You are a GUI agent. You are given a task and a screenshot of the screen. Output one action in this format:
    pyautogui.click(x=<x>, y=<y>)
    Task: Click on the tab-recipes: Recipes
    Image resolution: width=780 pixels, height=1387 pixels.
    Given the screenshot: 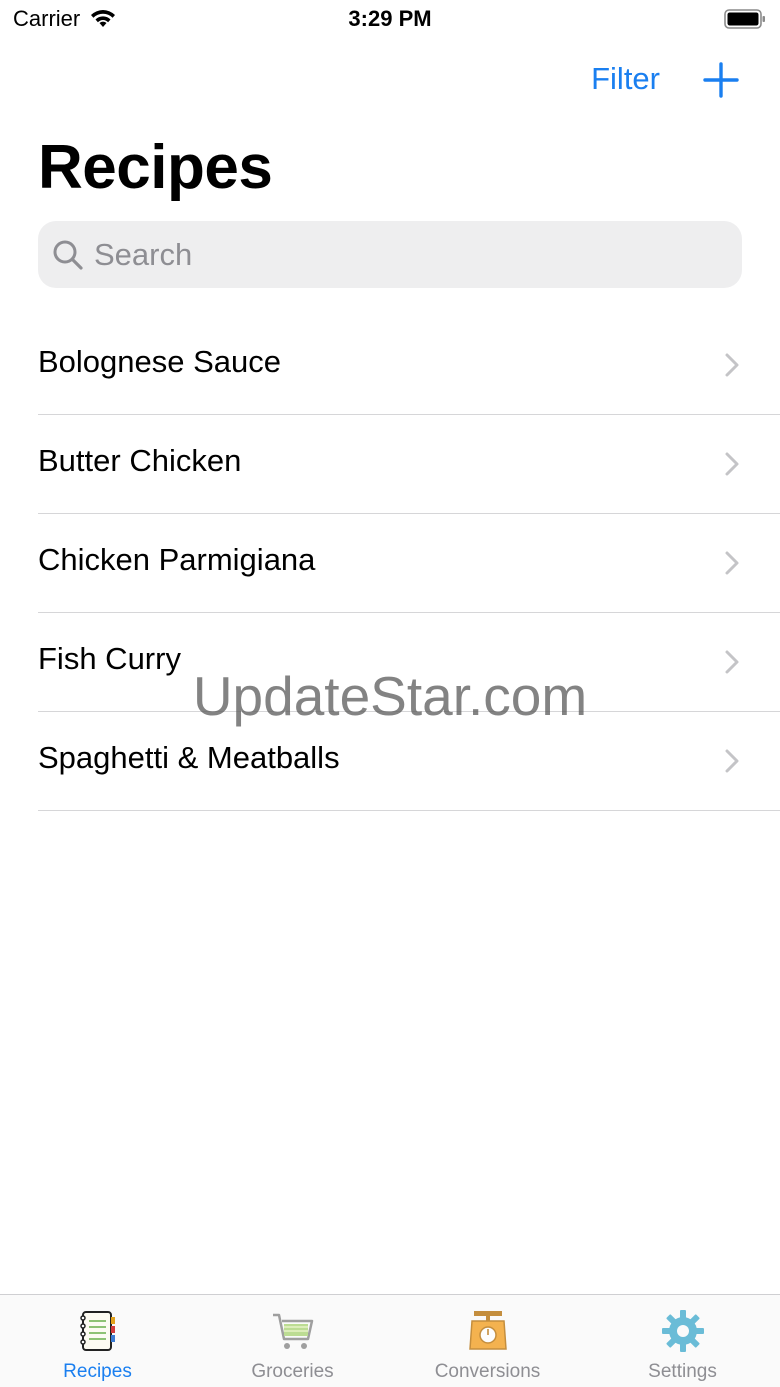 What is the action you would take?
    pyautogui.click(x=97, y=1341)
    